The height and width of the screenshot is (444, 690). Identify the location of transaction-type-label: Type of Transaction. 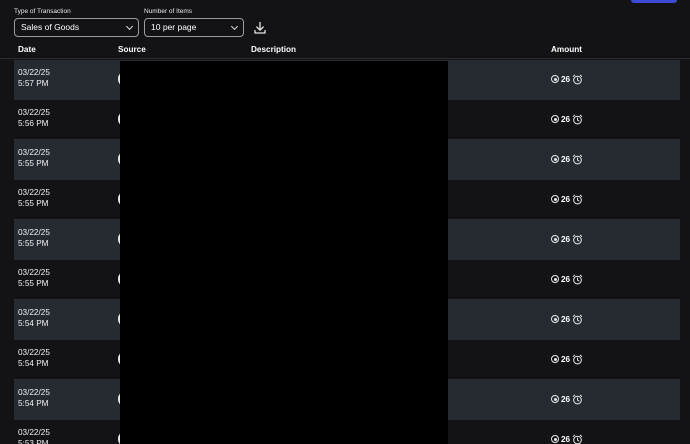
(42, 11).